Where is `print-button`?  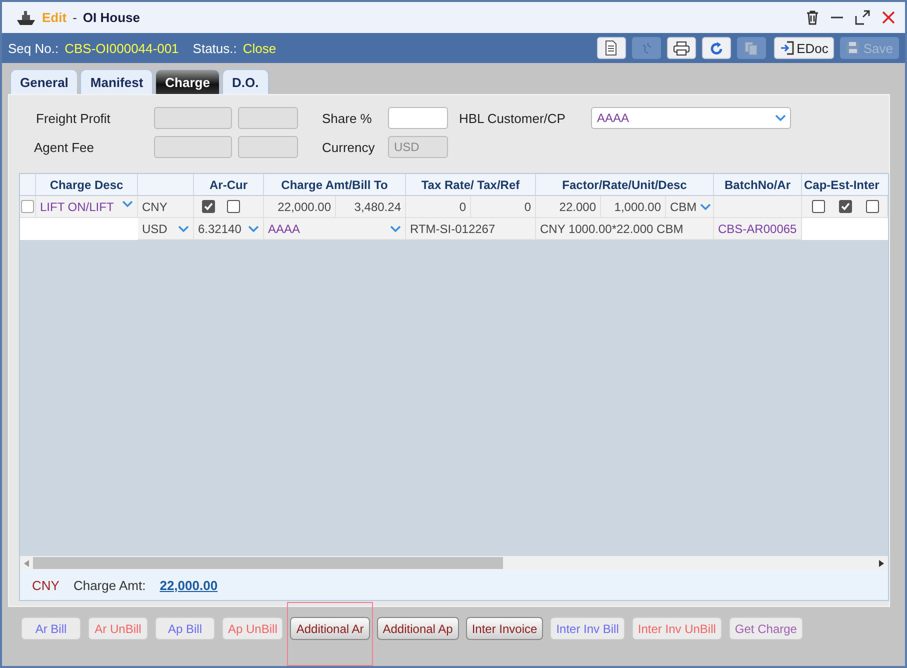 print-button is located at coordinates (681, 48).